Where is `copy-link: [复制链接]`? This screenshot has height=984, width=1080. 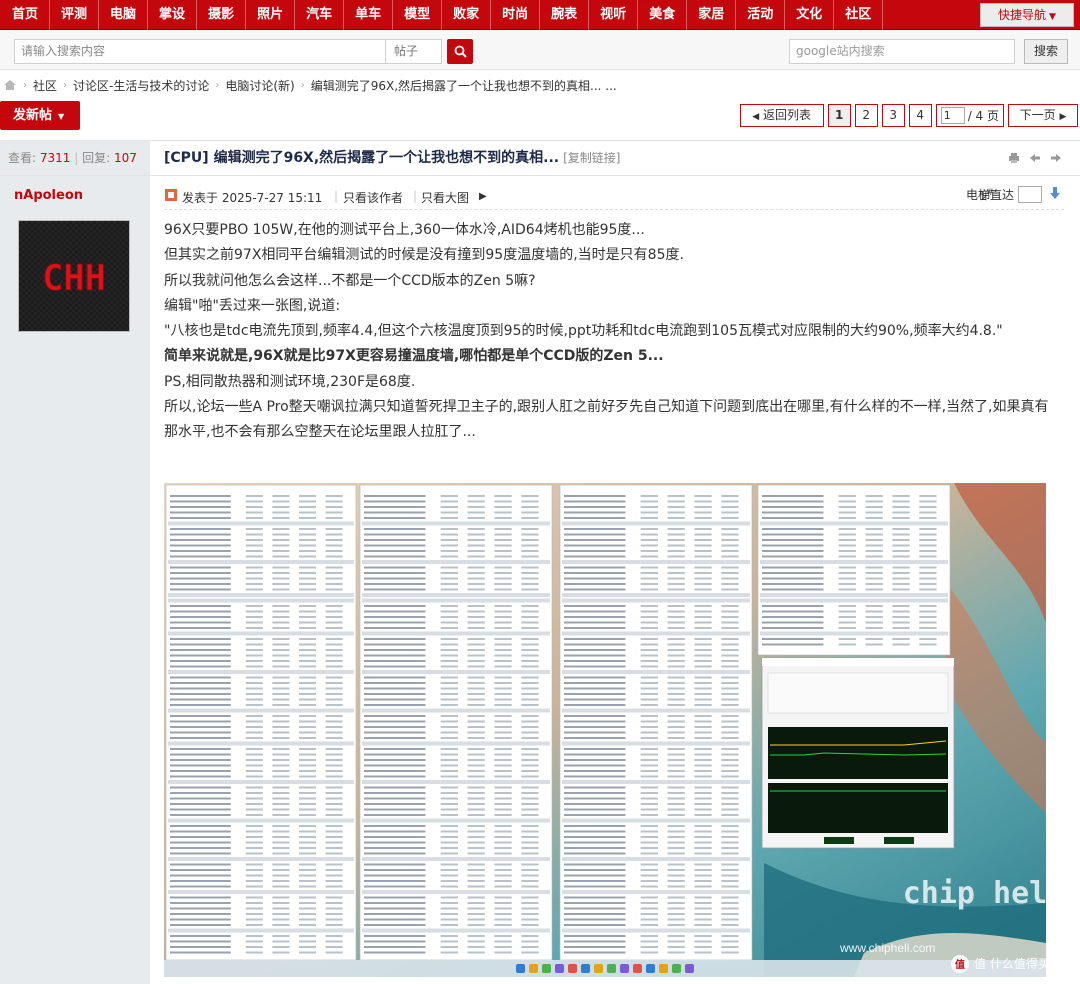
copy-link: [复制链接] is located at coordinates (591, 158).